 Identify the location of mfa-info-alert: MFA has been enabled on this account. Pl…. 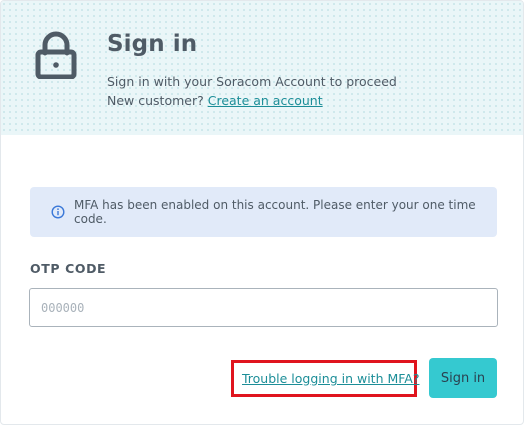
(263, 212).